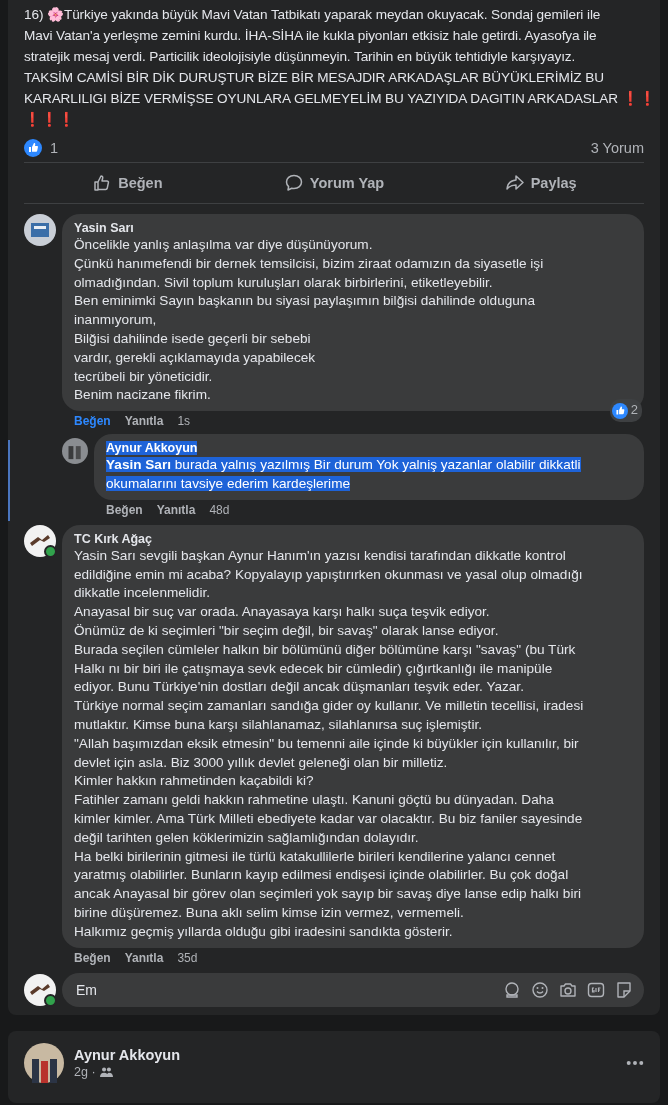 This screenshot has height=1105, width=668. Describe the element at coordinates (336, 99) in the screenshot. I see `post-text-line: KARARLILIGI BİZE VERMİŞSE OYUNLARA GELMEYELİM BU YAZIYIDA DAGITIN ARKADASLAR ❗❗` at that location.